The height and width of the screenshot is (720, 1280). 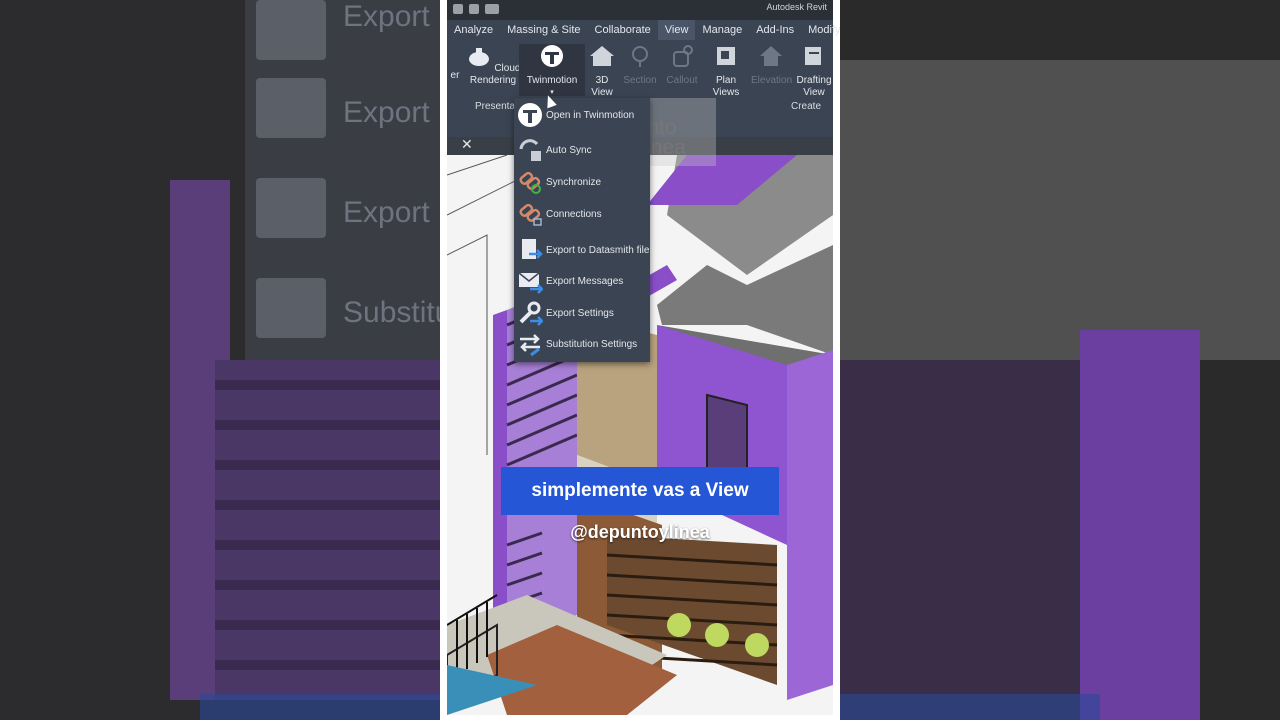 I want to click on elevation-button: Elevation, so click(x=772, y=65).